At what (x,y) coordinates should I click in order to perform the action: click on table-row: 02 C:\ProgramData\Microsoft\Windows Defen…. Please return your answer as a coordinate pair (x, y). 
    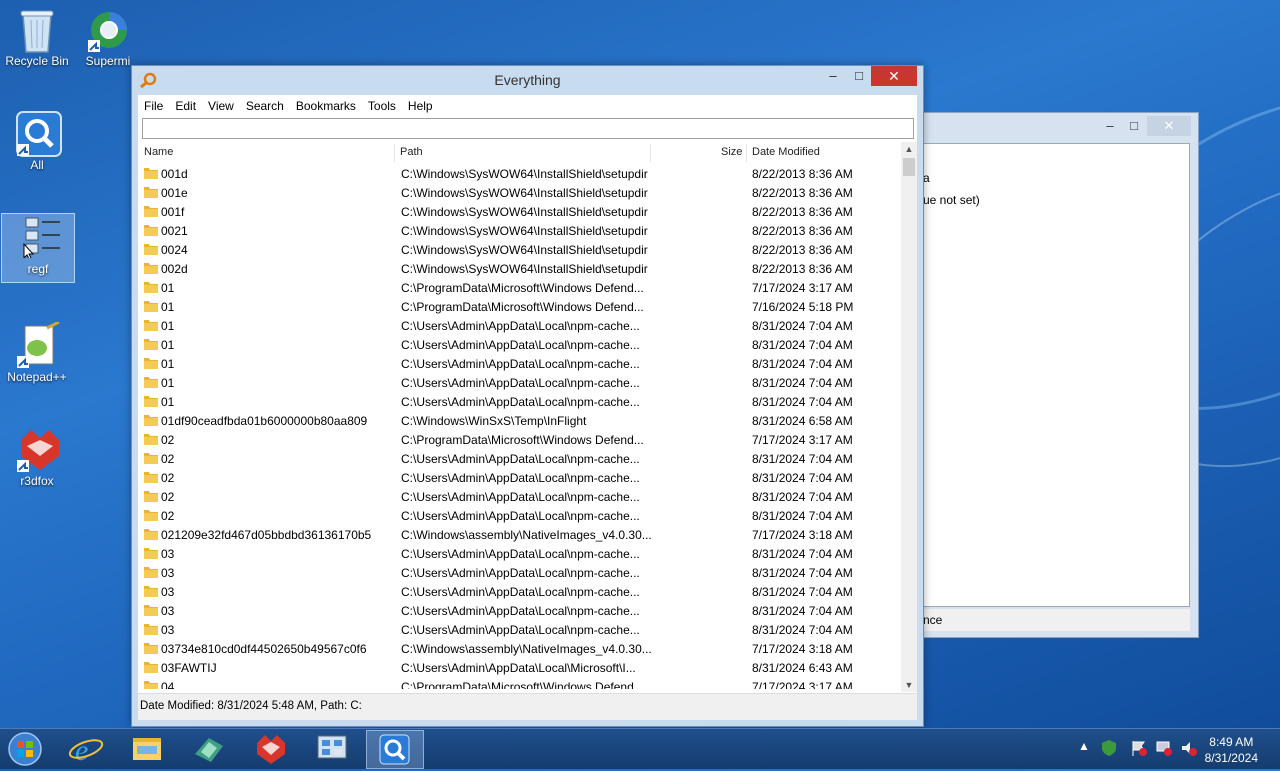
    Looking at the image, I should click on (519, 439).